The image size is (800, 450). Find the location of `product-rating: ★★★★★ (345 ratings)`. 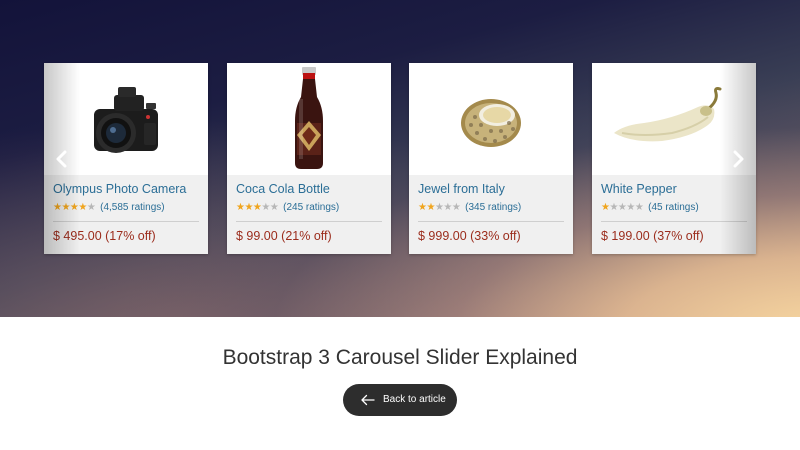

product-rating: ★★★★★ (345 ratings) is located at coordinates (491, 208).